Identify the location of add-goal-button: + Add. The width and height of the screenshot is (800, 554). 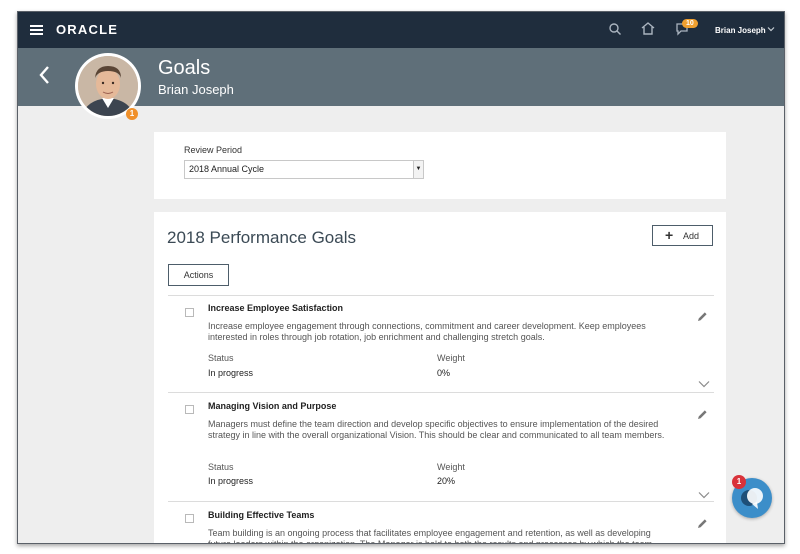
(682, 235).